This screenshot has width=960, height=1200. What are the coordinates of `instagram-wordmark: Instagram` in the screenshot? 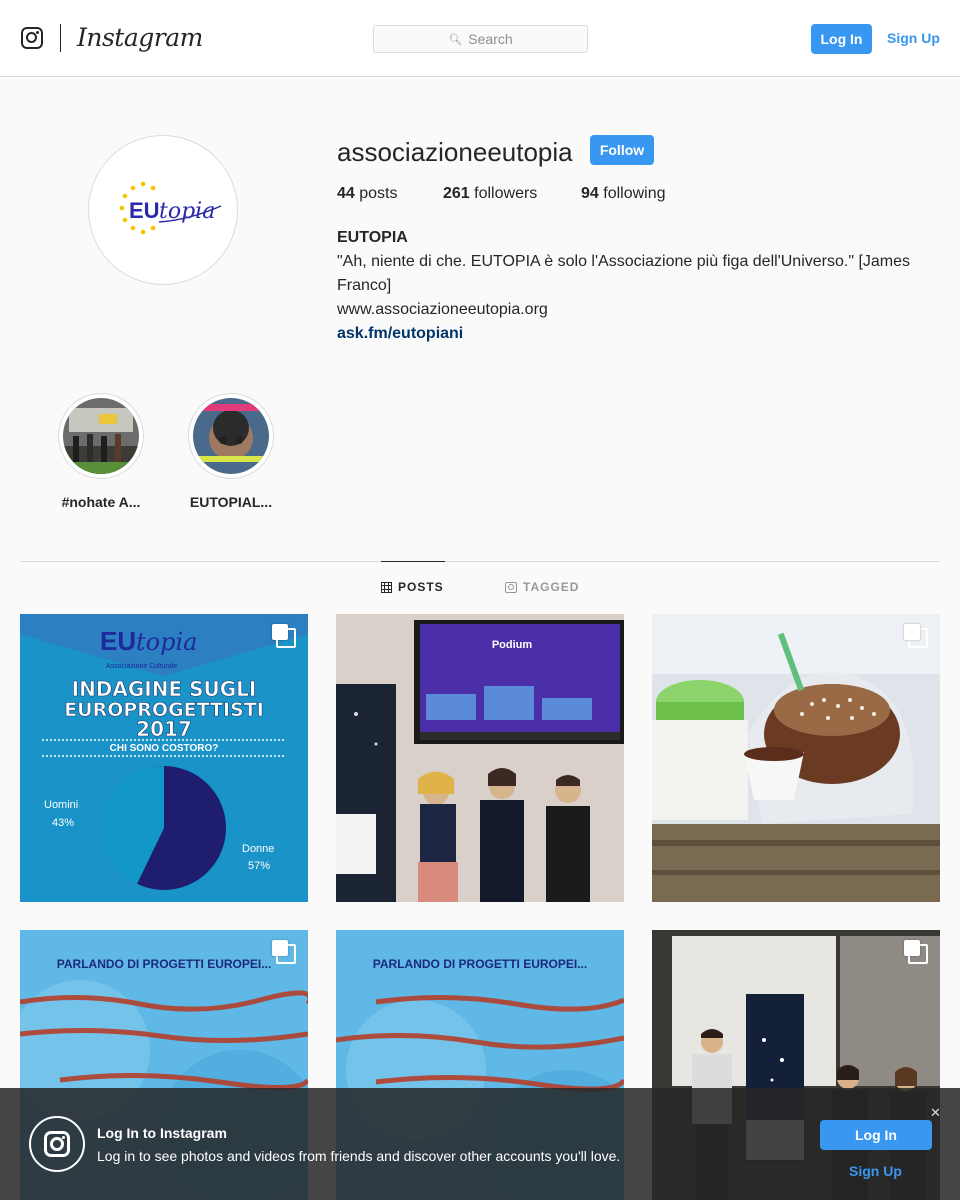 It's located at (140, 37).